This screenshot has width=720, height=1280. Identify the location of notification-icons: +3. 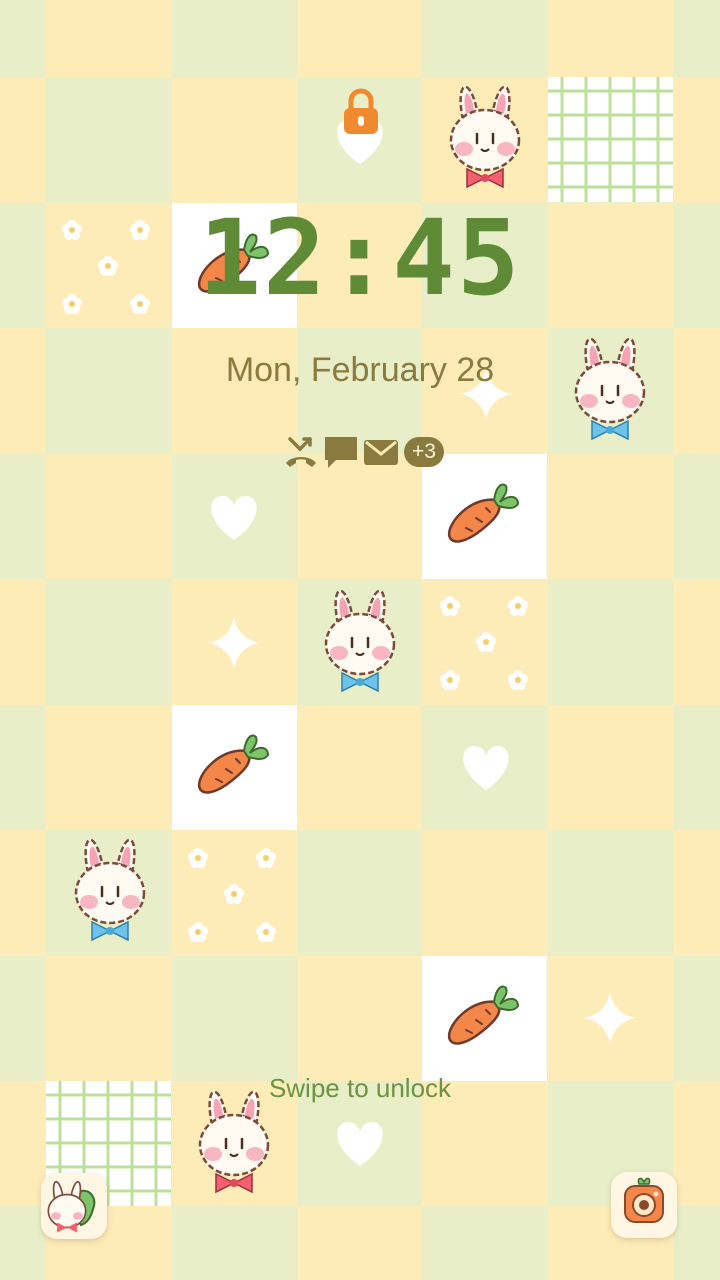
(363, 452).